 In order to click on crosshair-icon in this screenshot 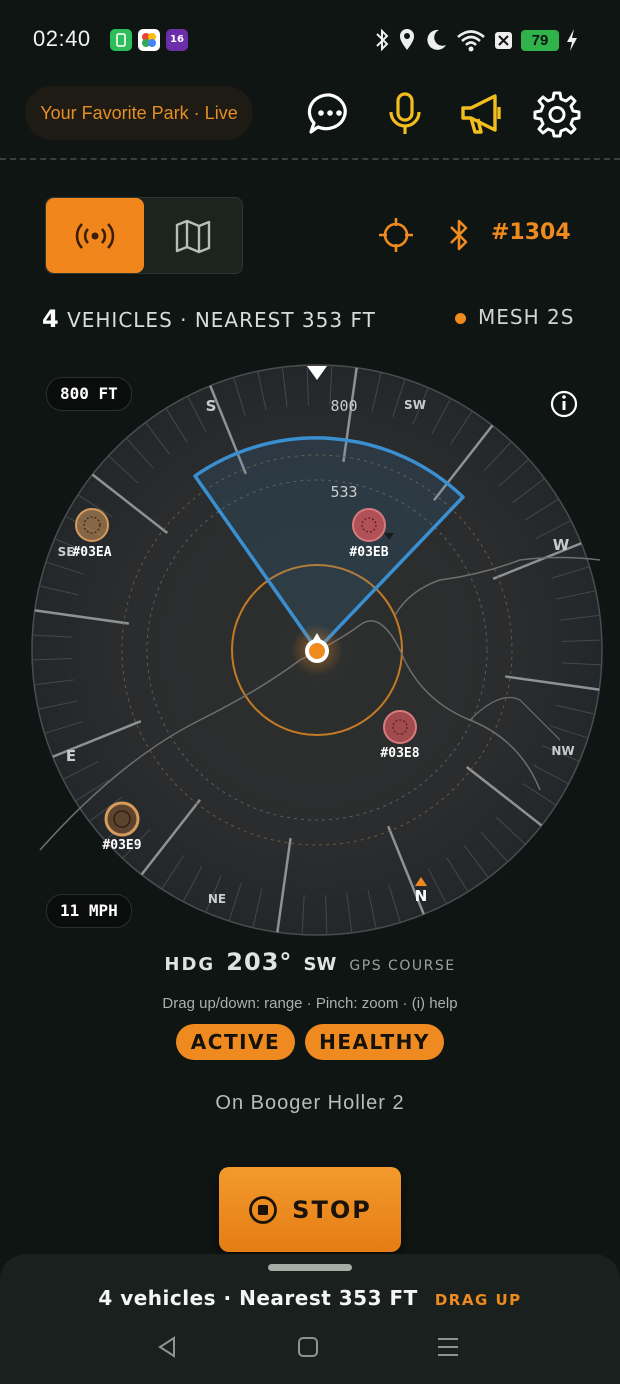, I will do `click(396, 235)`.